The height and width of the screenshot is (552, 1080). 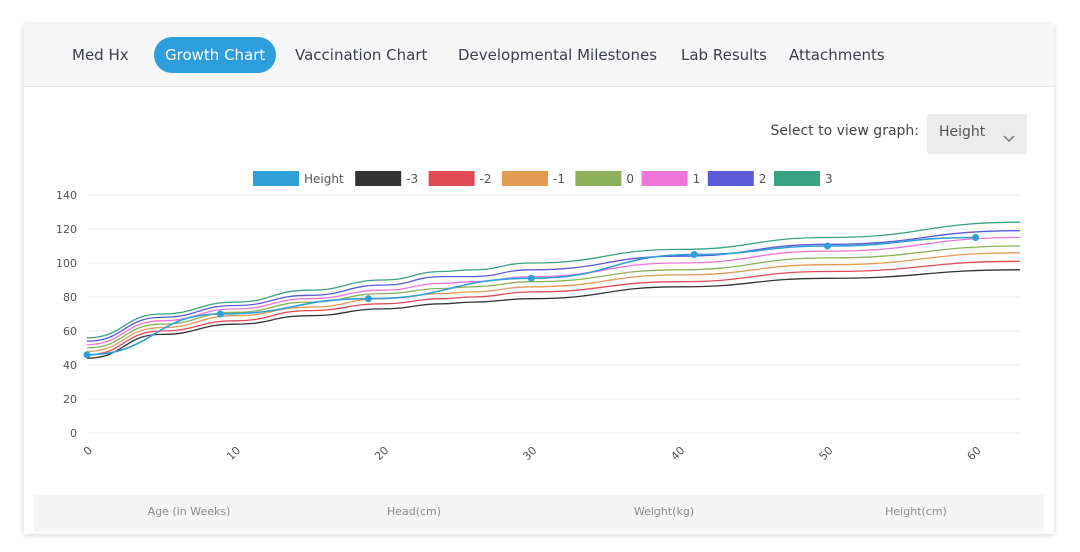 What do you see at coordinates (486, 179) in the screenshot?
I see `legend-label: -2` at bounding box center [486, 179].